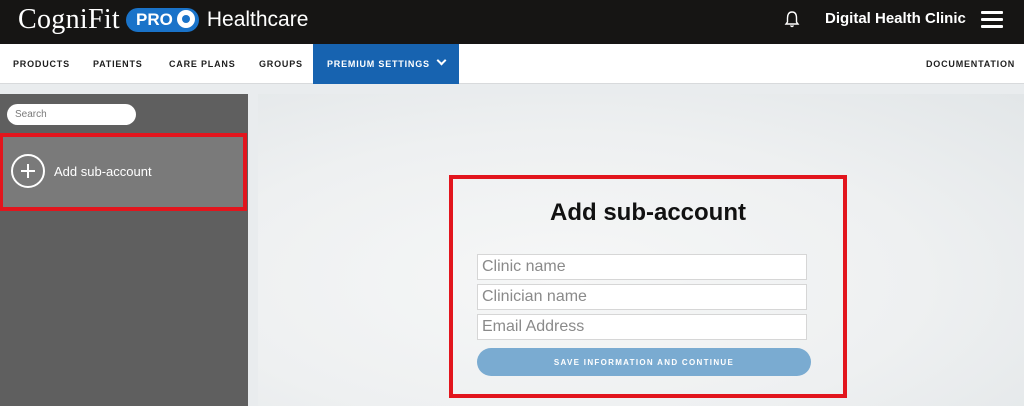 The width and height of the screenshot is (1024, 406). I want to click on nav-products: PRODUCTS, so click(41, 64).